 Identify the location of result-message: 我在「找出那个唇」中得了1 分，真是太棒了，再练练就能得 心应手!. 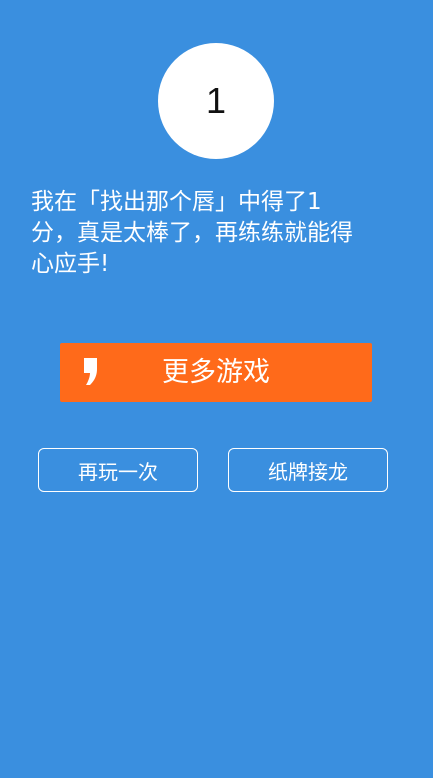
(192, 233).